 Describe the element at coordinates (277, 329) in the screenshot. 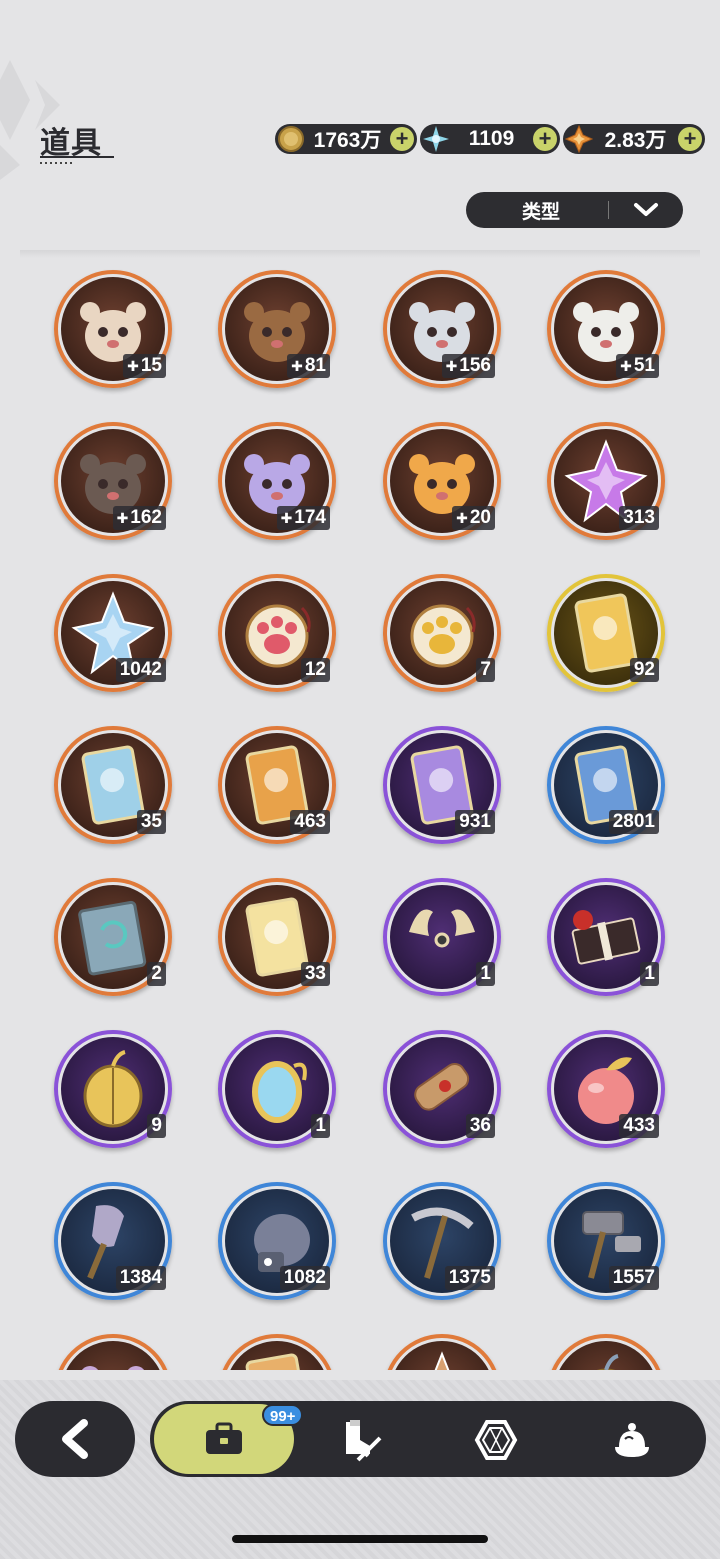

I see `item-bear-plush-fragment: ✚ 81` at that location.